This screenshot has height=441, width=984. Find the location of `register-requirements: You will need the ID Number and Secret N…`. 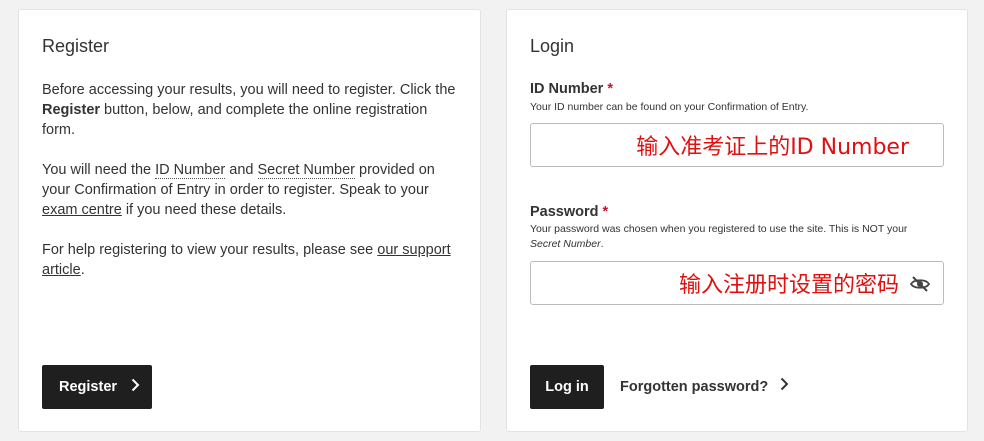

register-requirements: You will need the ID Number and Secret N… is located at coordinates (252, 190).